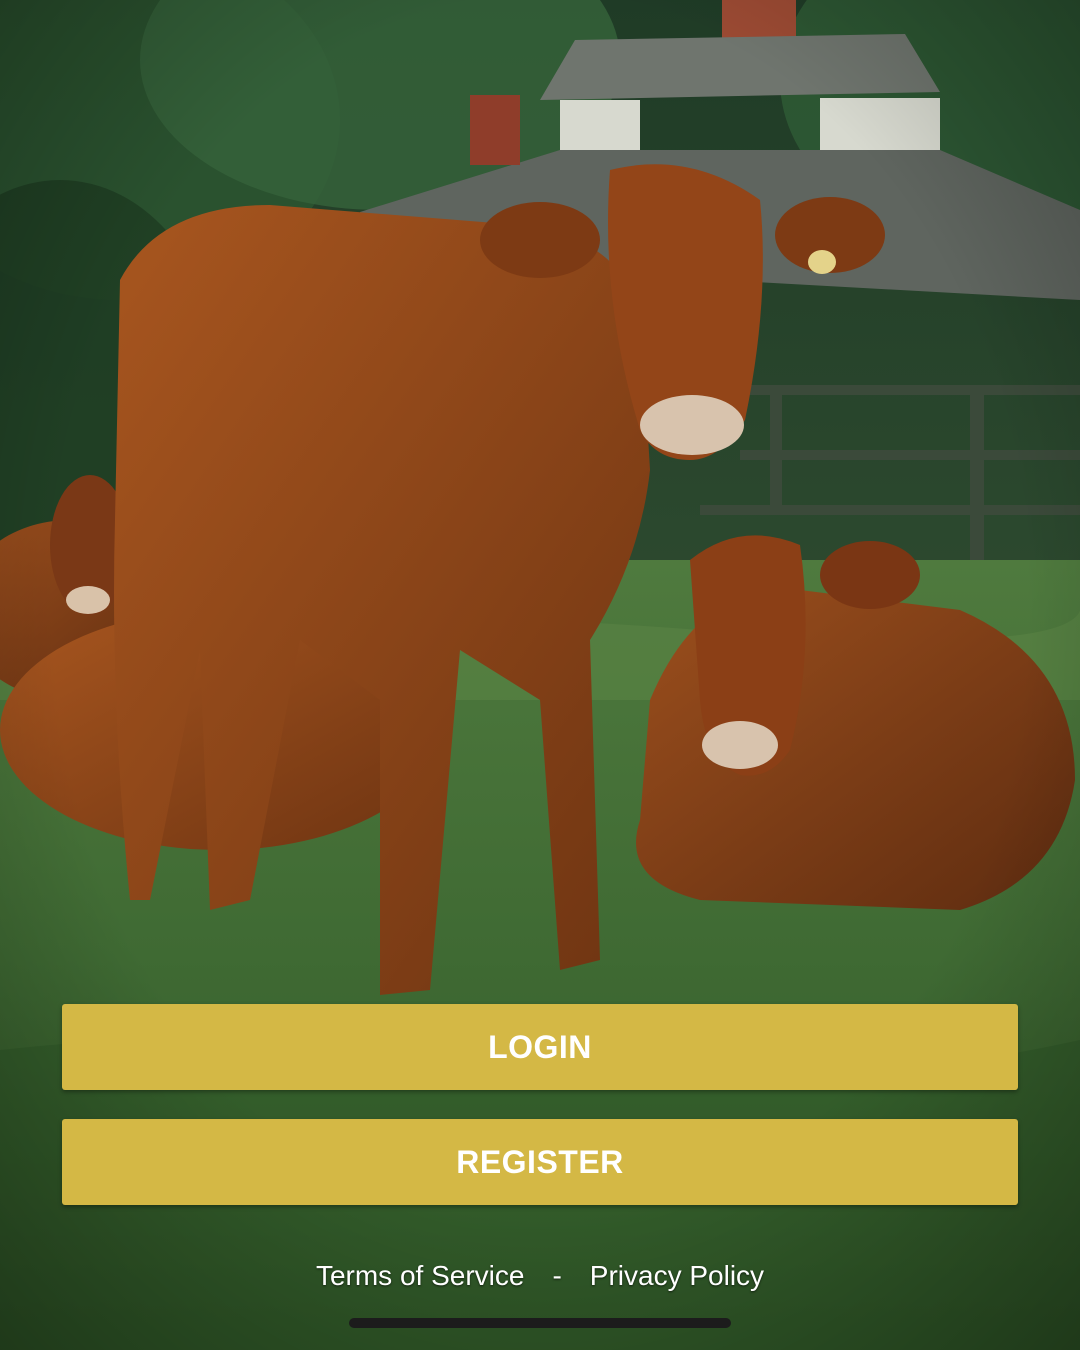 This screenshot has height=1350, width=1080. What do you see at coordinates (677, 1276) in the screenshot?
I see `privacy-policy-link: Privacy Policy` at bounding box center [677, 1276].